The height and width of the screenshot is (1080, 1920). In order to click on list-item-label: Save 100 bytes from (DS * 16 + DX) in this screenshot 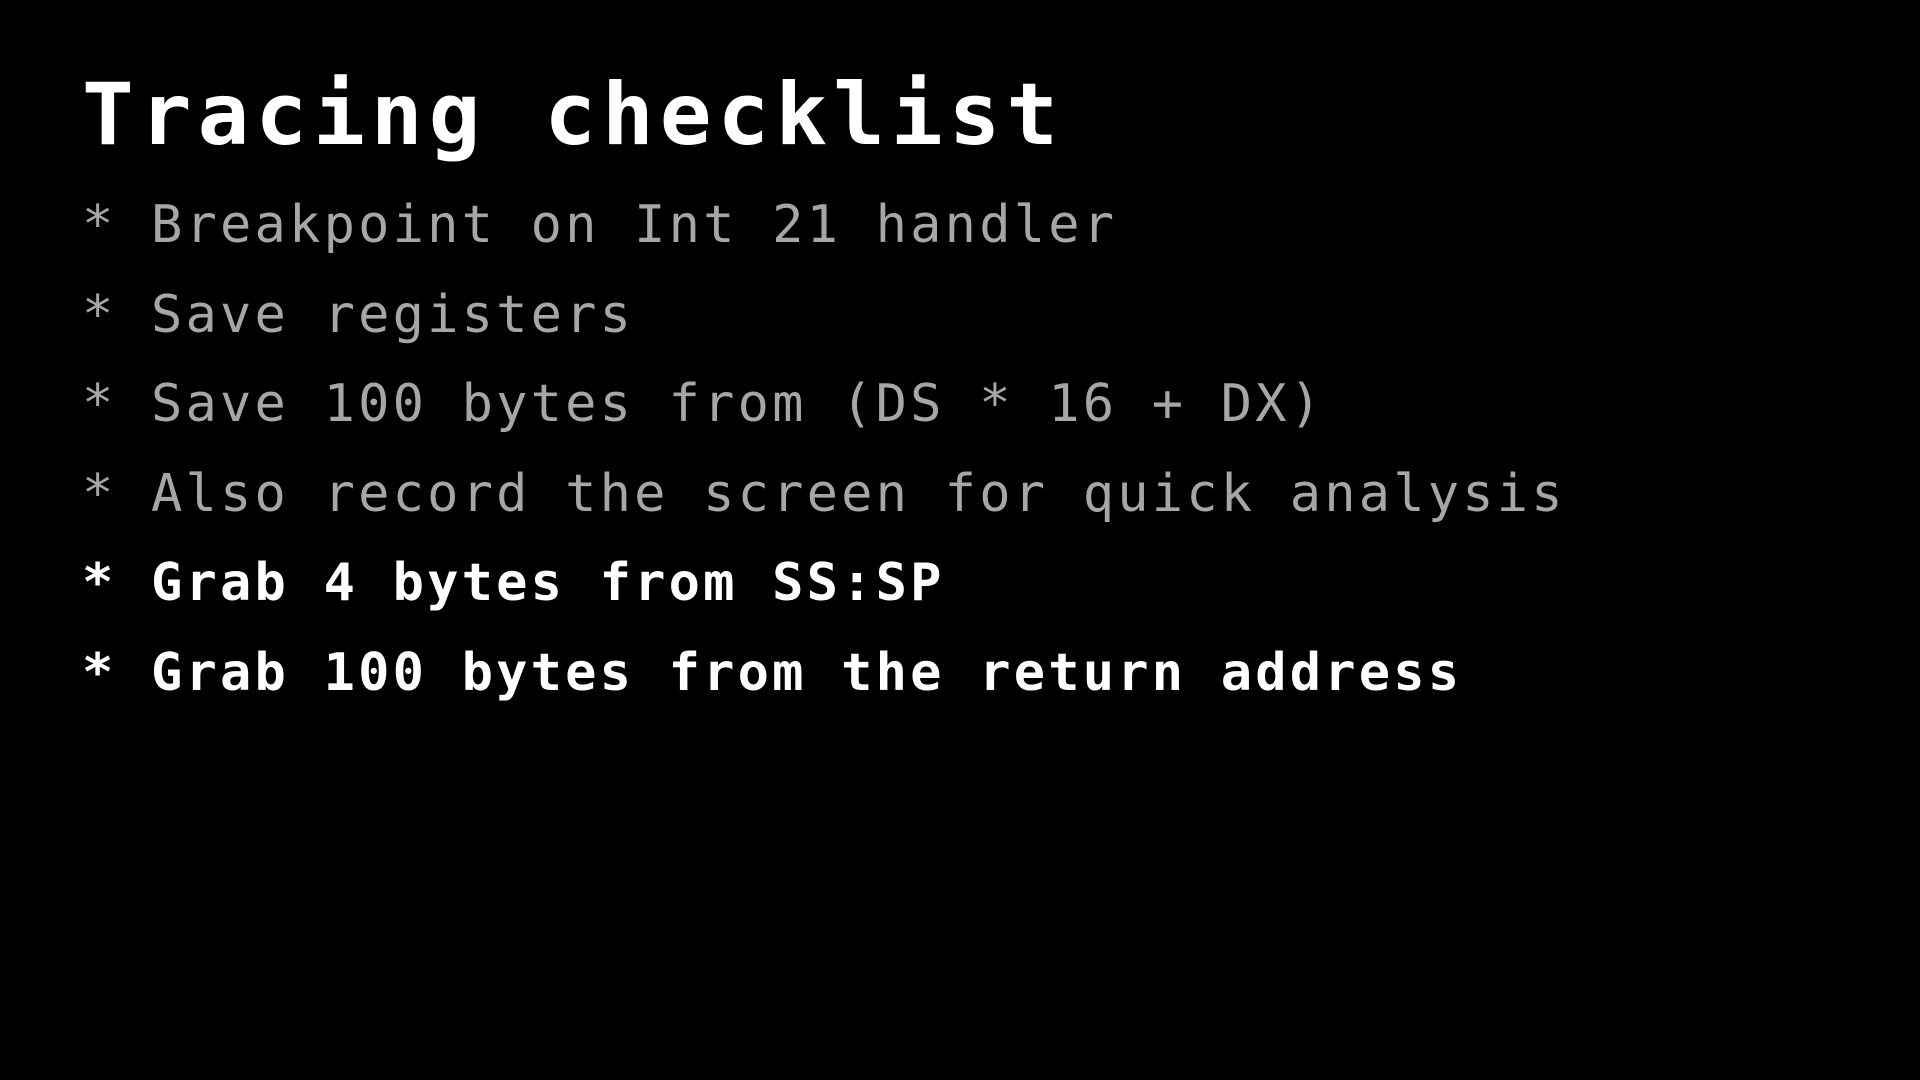, I will do `click(738, 404)`.